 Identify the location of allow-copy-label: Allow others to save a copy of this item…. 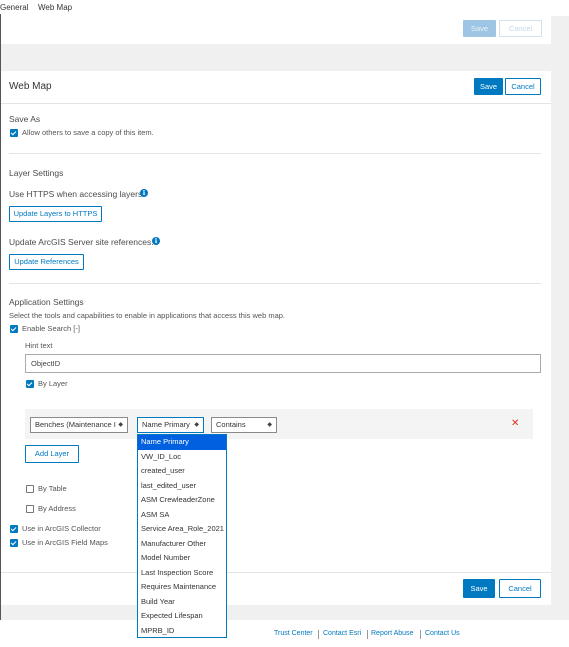
(88, 132).